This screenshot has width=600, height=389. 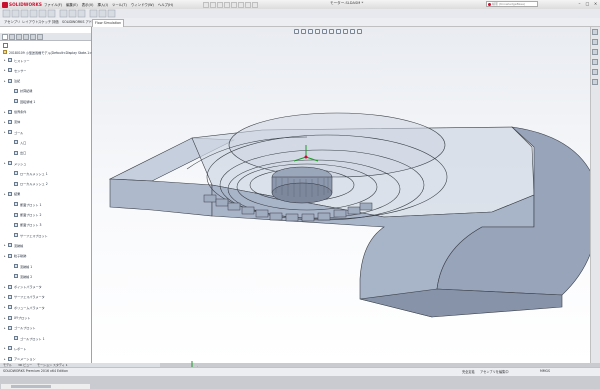 What do you see at coordinates (24, 297) in the screenshot?
I see `tree-item: ▸ サーフェスパラメータ` at bounding box center [24, 297].